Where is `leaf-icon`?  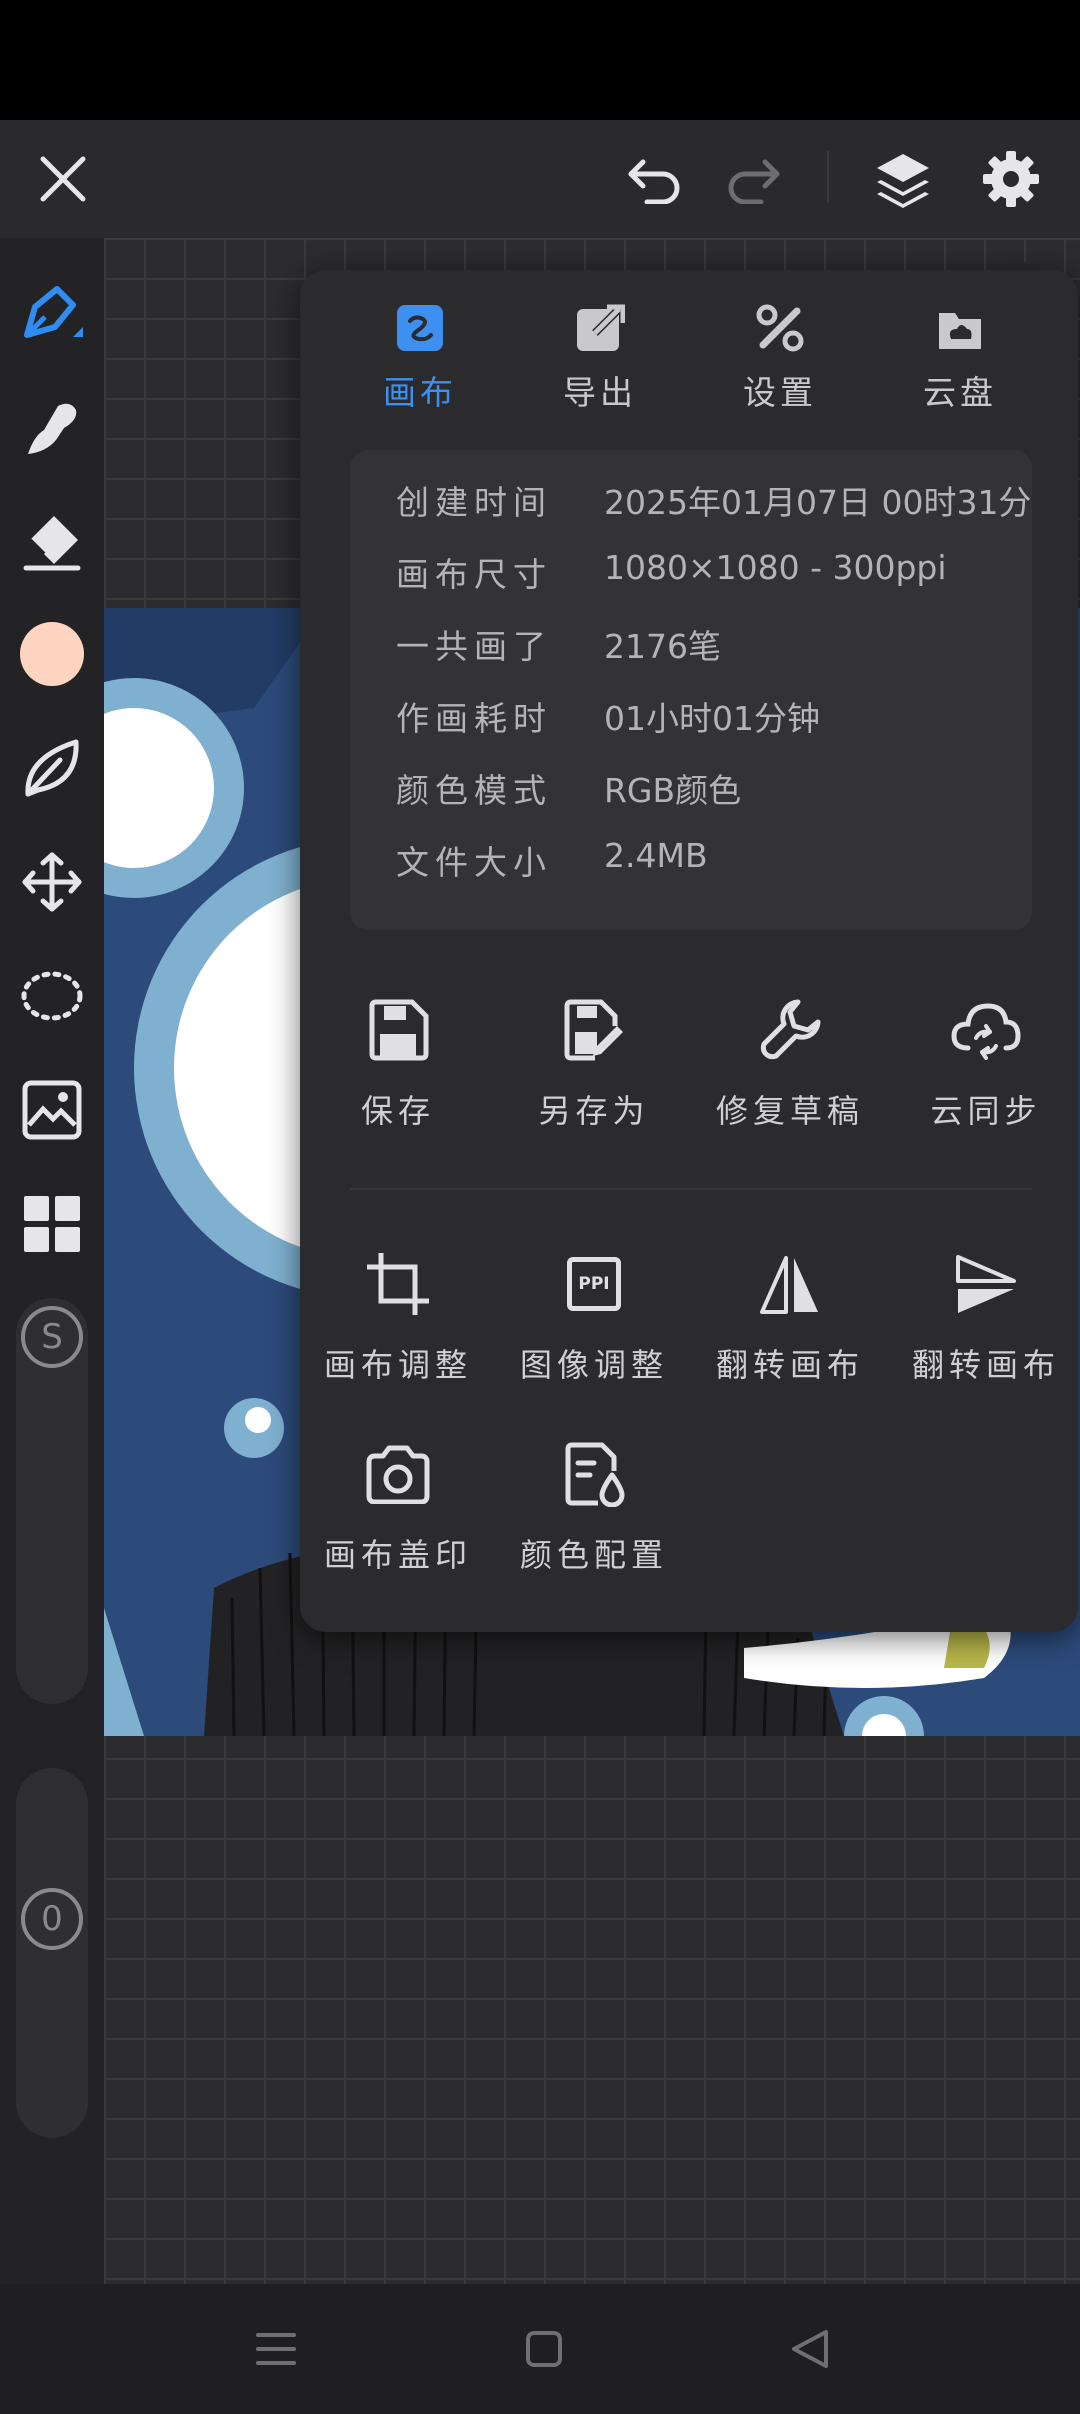 leaf-icon is located at coordinates (52, 768).